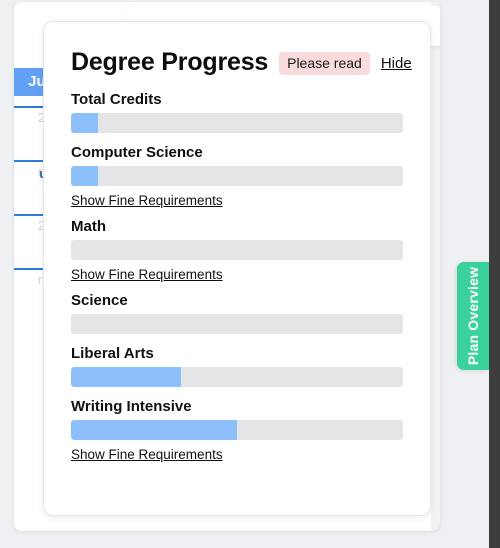  I want to click on plan-overview-tab: Plan Overview, so click(473, 316).